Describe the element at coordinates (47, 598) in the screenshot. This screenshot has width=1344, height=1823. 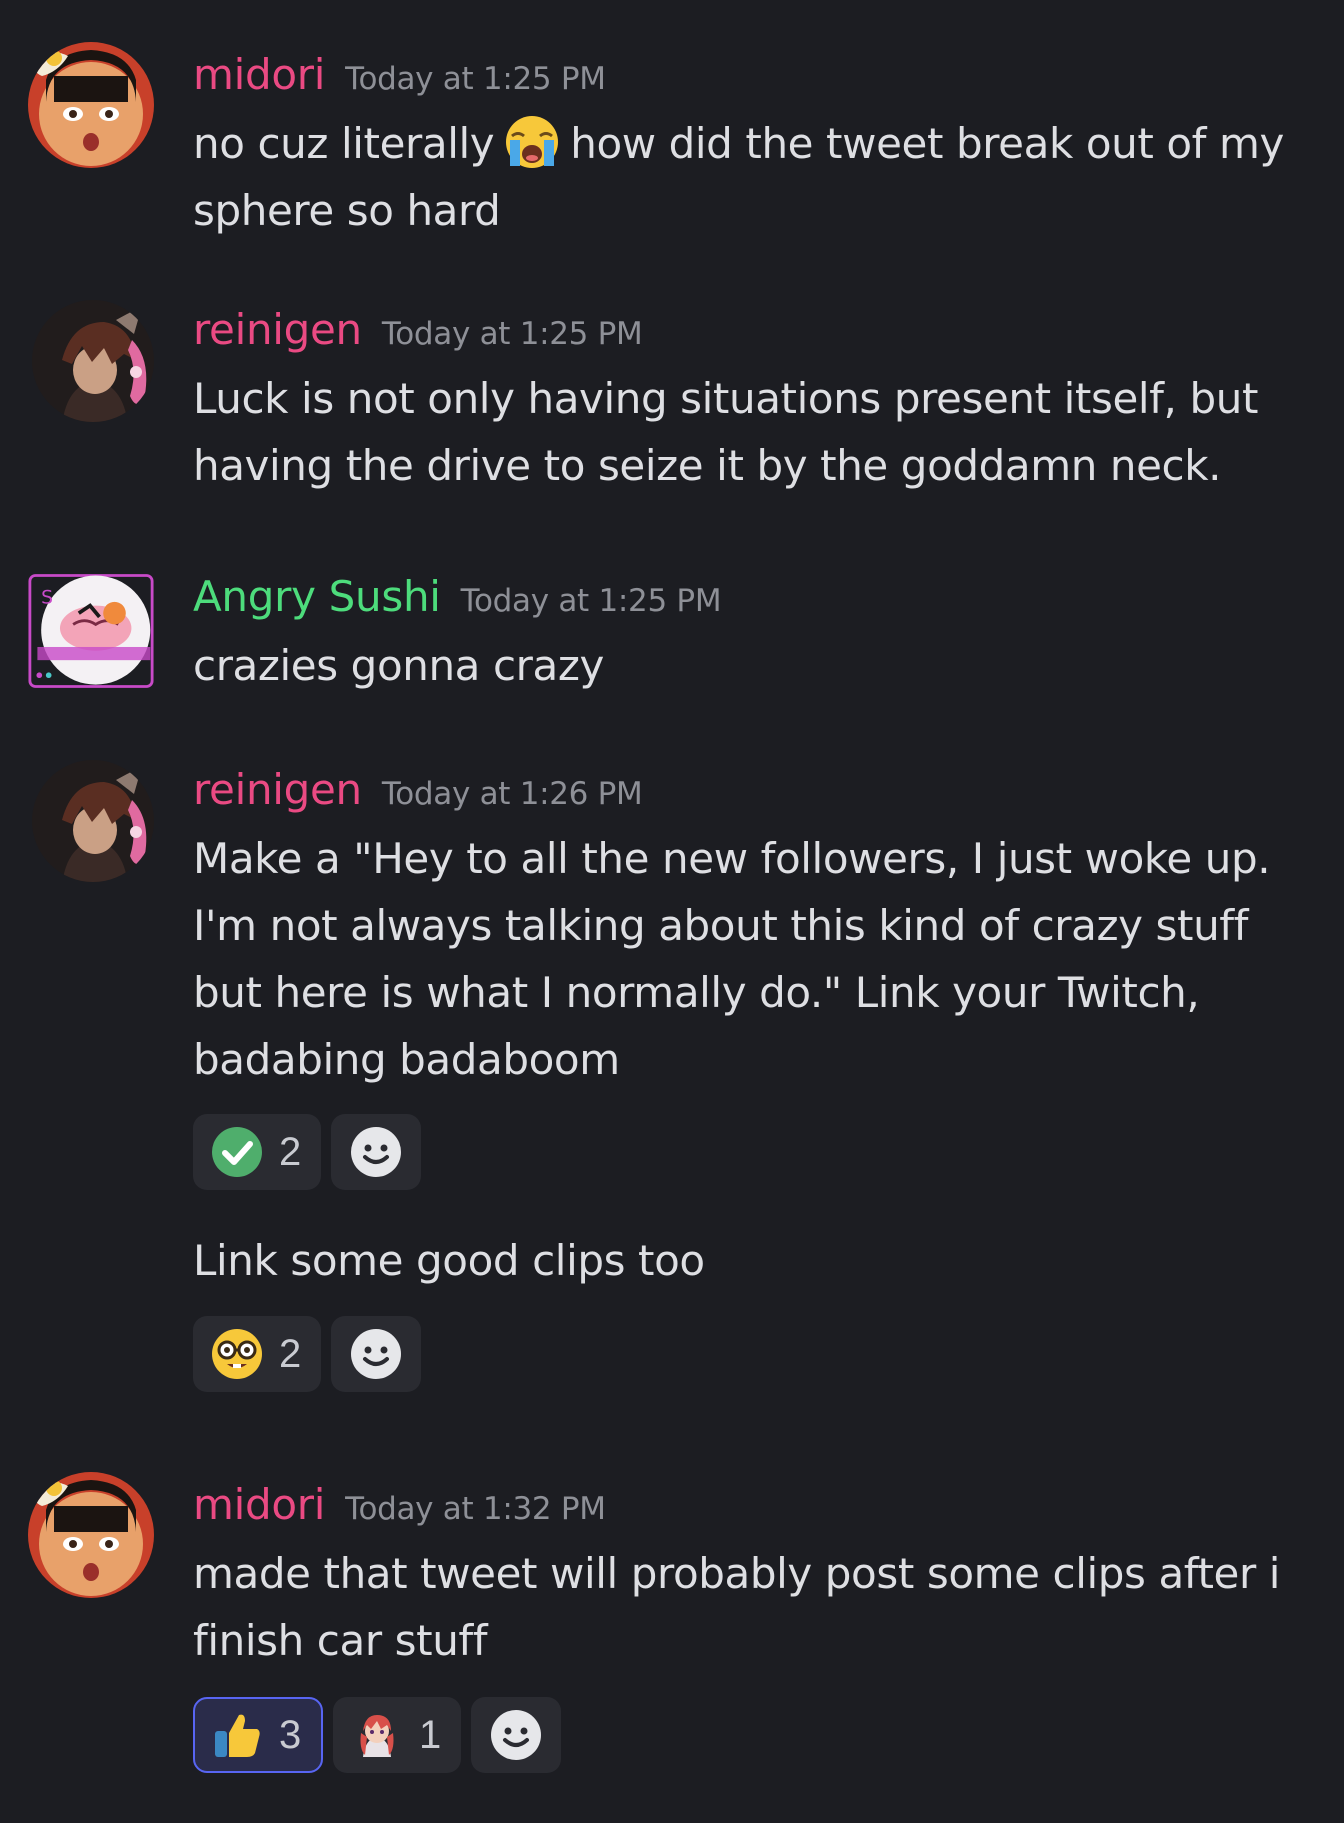
I see `svg-text: S` at that location.